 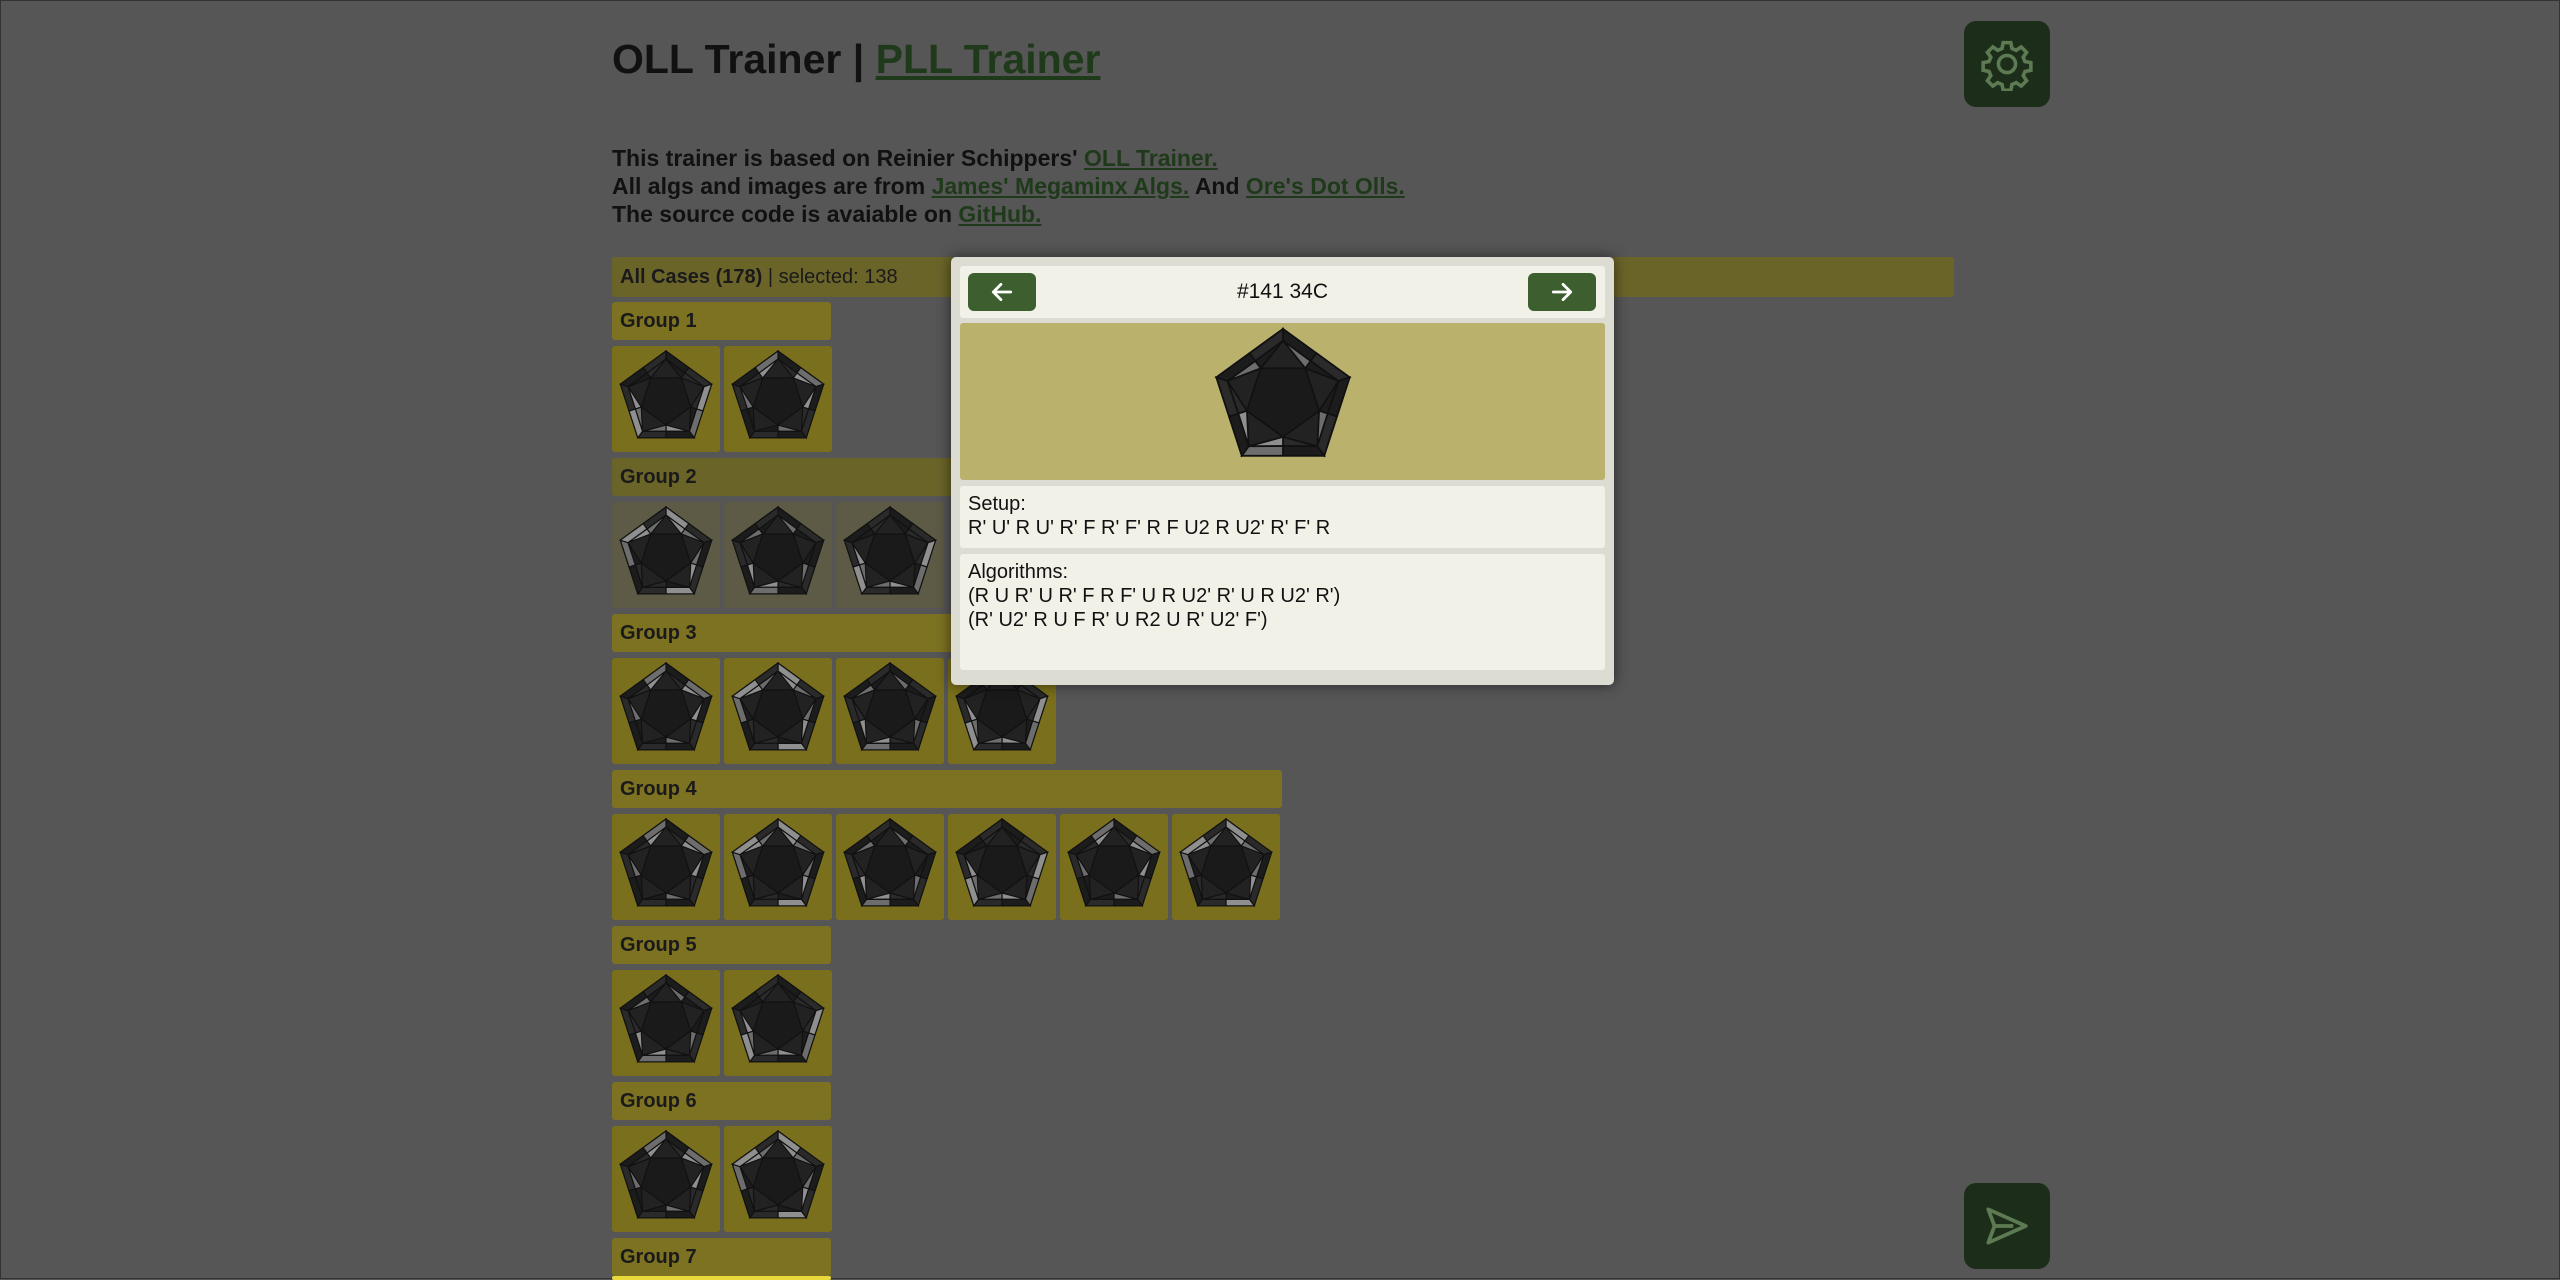 What do you see at coordinates (658, 1101) in the screenshot?
I see `group-label: Group 6` at bounding box center [658, 1101].